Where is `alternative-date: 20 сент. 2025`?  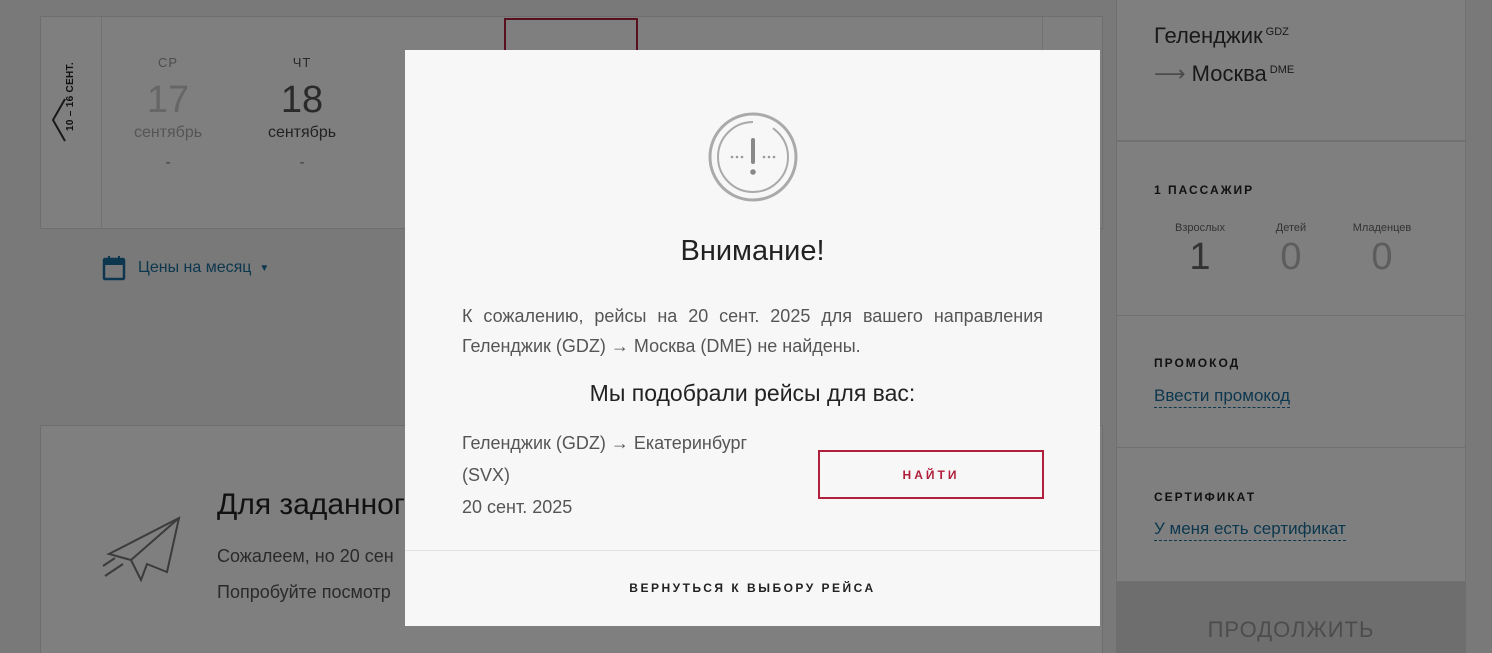
alternative-date: 20 сент. 2025 is located at coordinates (517, 507).